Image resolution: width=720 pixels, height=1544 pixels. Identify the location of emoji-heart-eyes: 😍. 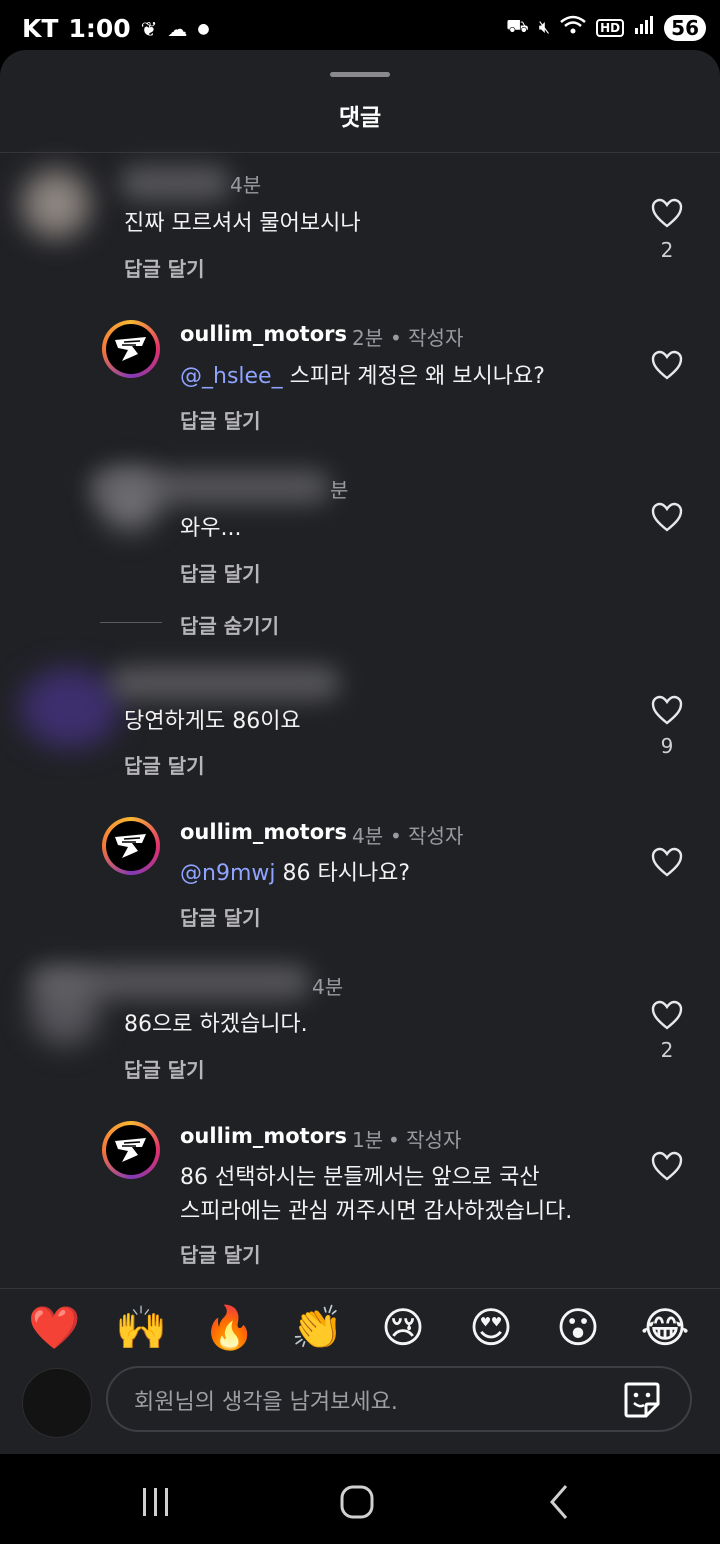
(491, 1328).